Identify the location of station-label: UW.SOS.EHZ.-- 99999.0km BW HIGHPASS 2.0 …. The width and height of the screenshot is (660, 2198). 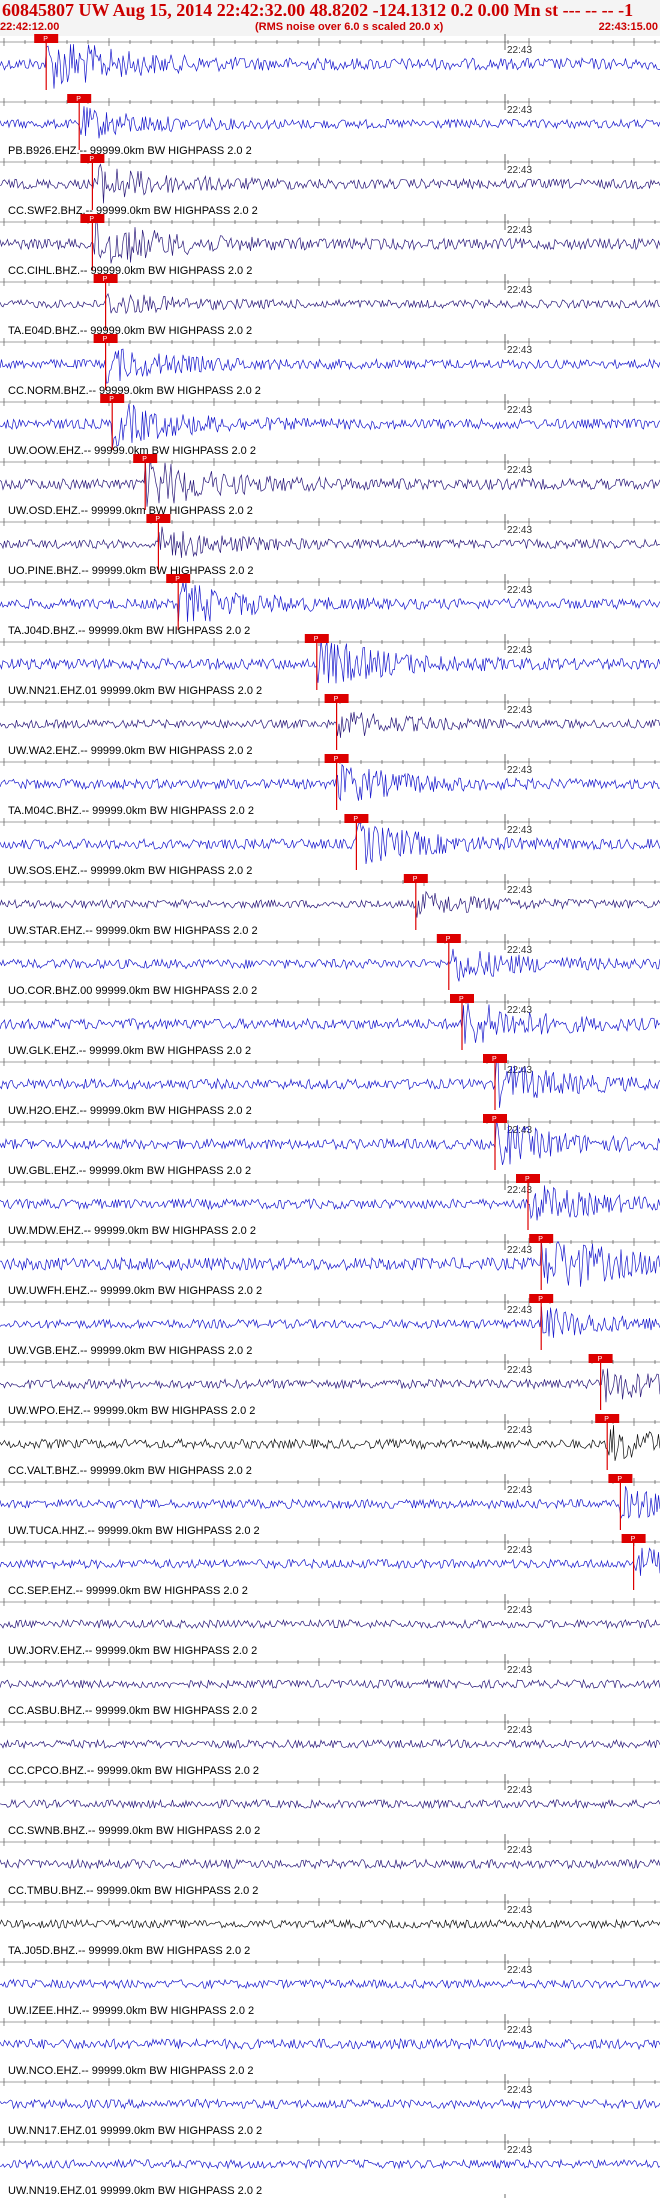
(130, 871).